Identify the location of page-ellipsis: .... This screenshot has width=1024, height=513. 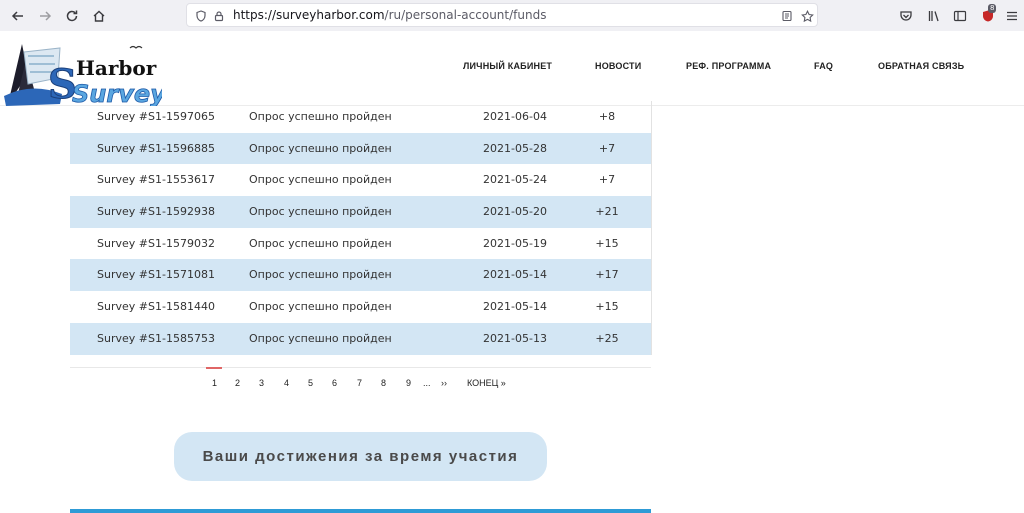
(427, 383).